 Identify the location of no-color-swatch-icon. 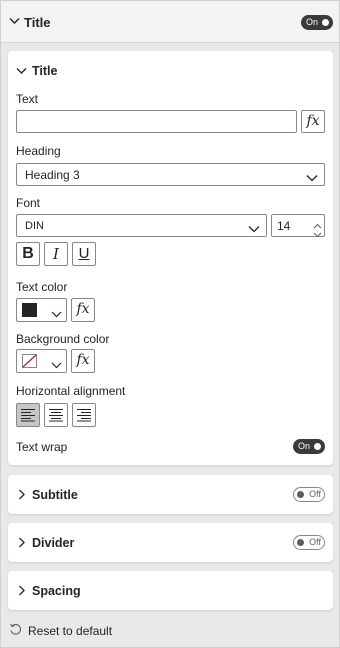
(29, 362).